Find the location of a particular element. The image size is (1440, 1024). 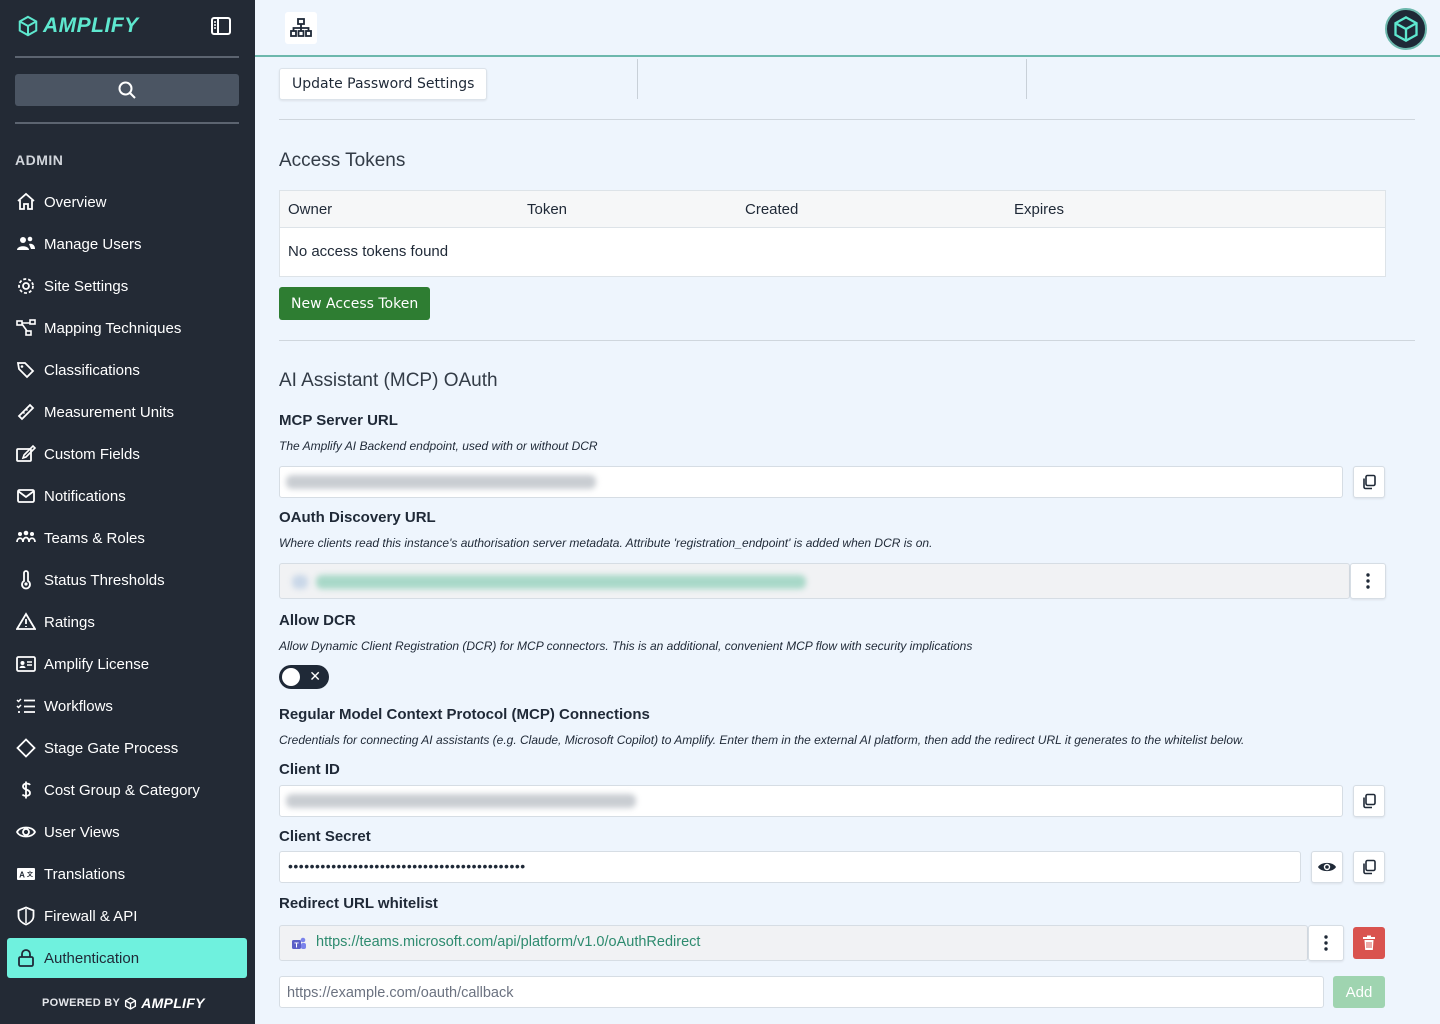

sidebar-item-mapping-techniques: Mapping Techniques is located at coordinates (127, 328).